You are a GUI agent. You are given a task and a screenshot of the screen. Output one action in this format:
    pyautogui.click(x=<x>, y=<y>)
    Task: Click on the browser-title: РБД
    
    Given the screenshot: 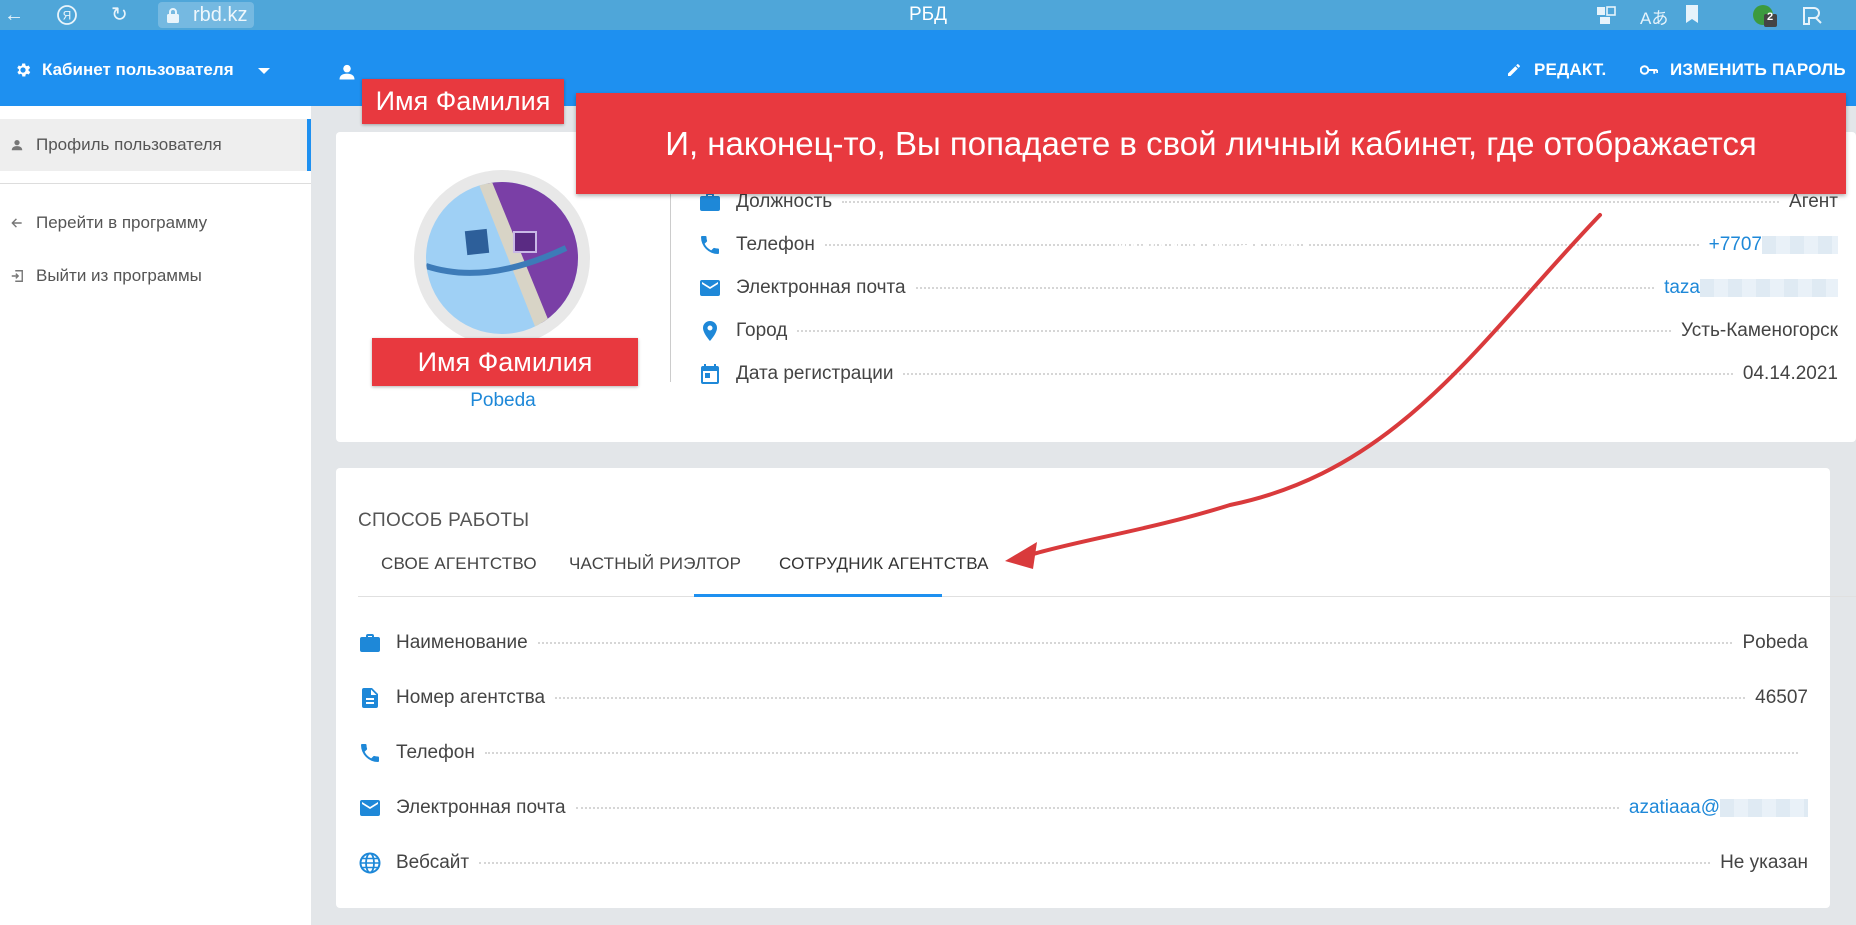 What is the action you would take?
    pyautogui.click(x=927, y=14)
    